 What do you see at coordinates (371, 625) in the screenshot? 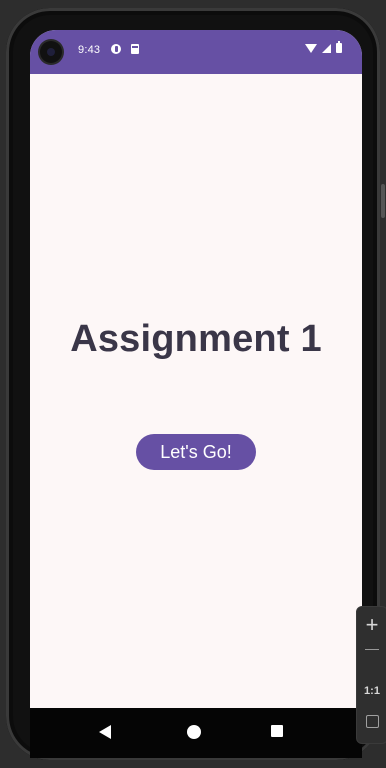
I see `zoom-in-button: +` at bounding box center [371, 625].